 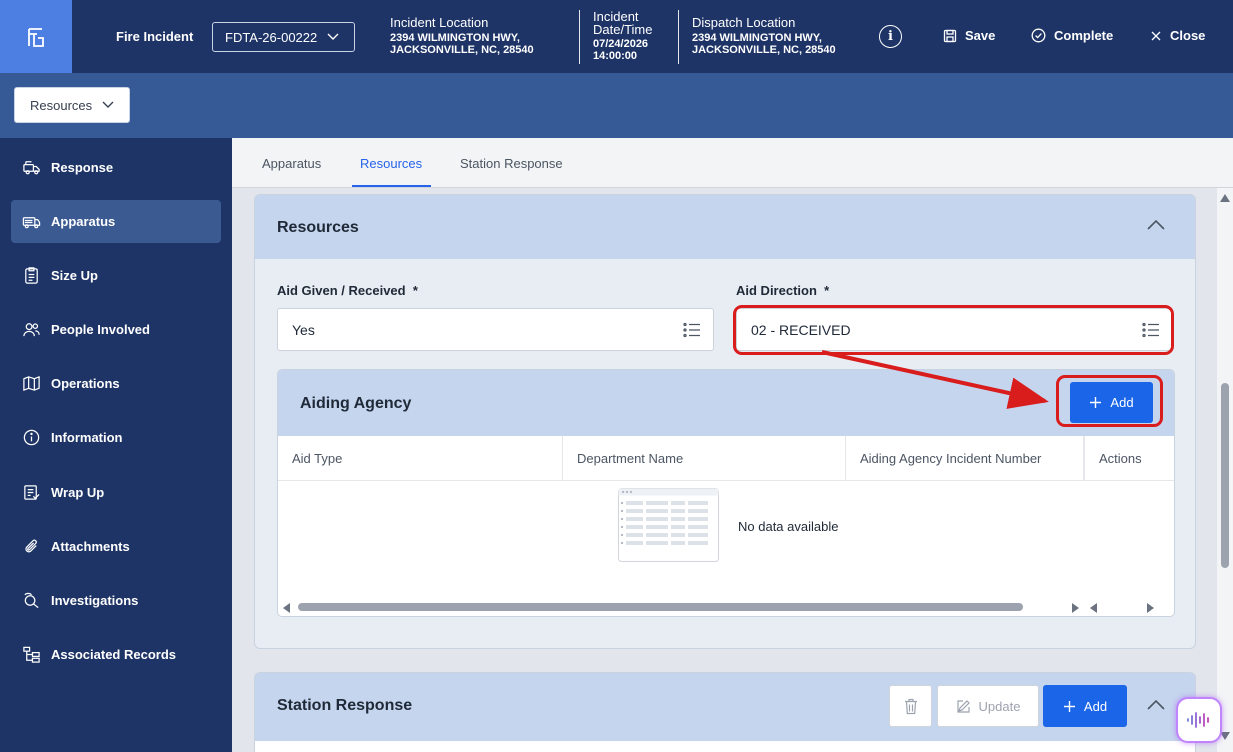 I want to click on station-response-card: Station Response Update Add, so click(x=725, y=712).